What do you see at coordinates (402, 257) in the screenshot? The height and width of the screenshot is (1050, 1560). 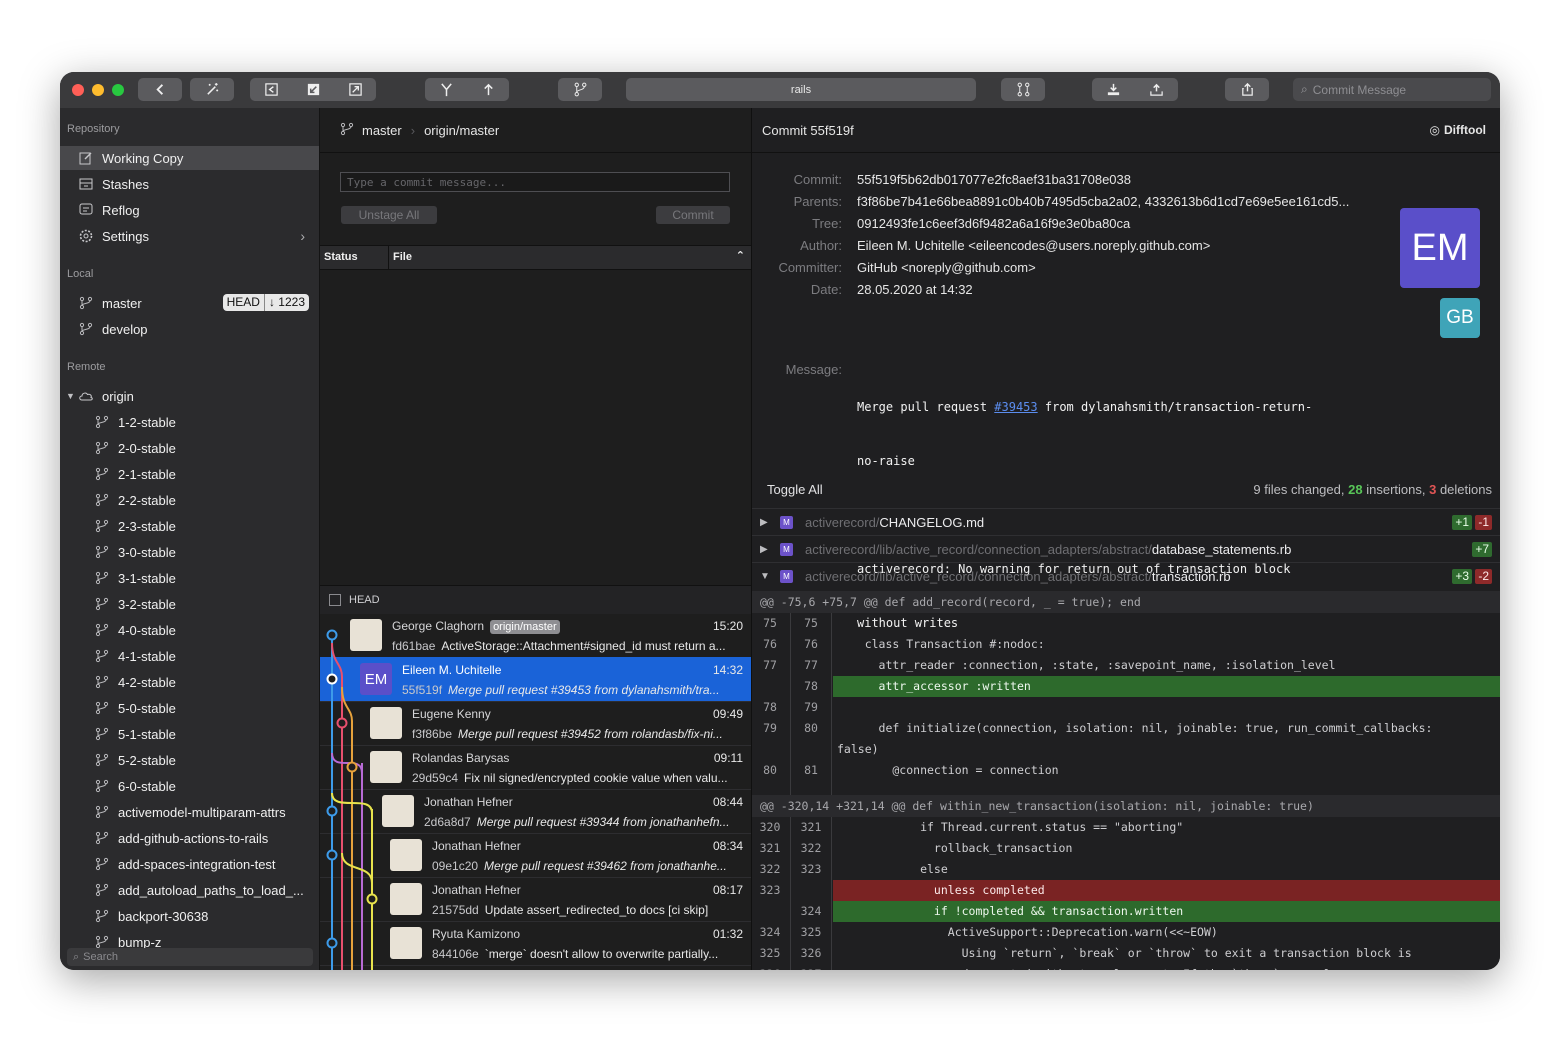 I see `file-column-header: File` at bounding box center [402, 257].